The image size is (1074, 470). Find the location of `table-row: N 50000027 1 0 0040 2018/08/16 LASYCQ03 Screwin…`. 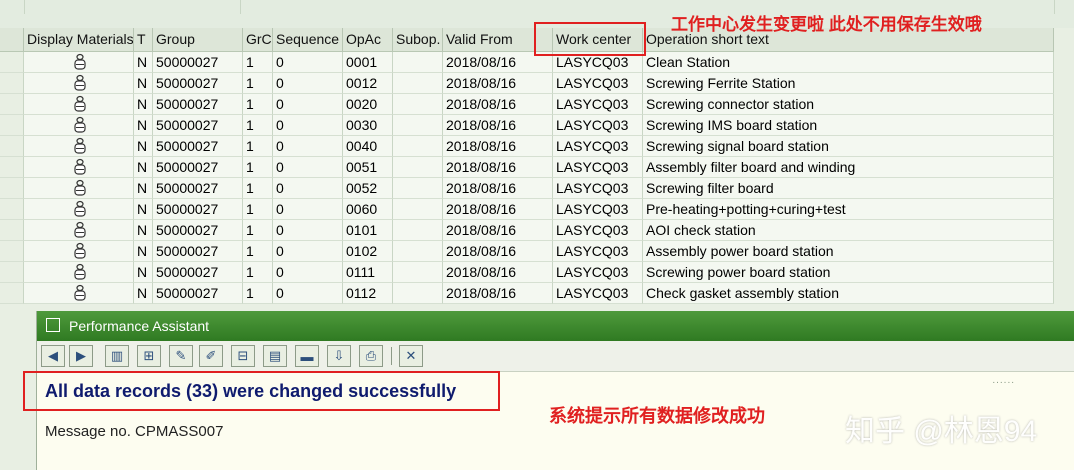

table-row: N 50000027 1 0 0040 2018/08/16 LASYCQ03 Screwin… is located at coordinates (527, 146).